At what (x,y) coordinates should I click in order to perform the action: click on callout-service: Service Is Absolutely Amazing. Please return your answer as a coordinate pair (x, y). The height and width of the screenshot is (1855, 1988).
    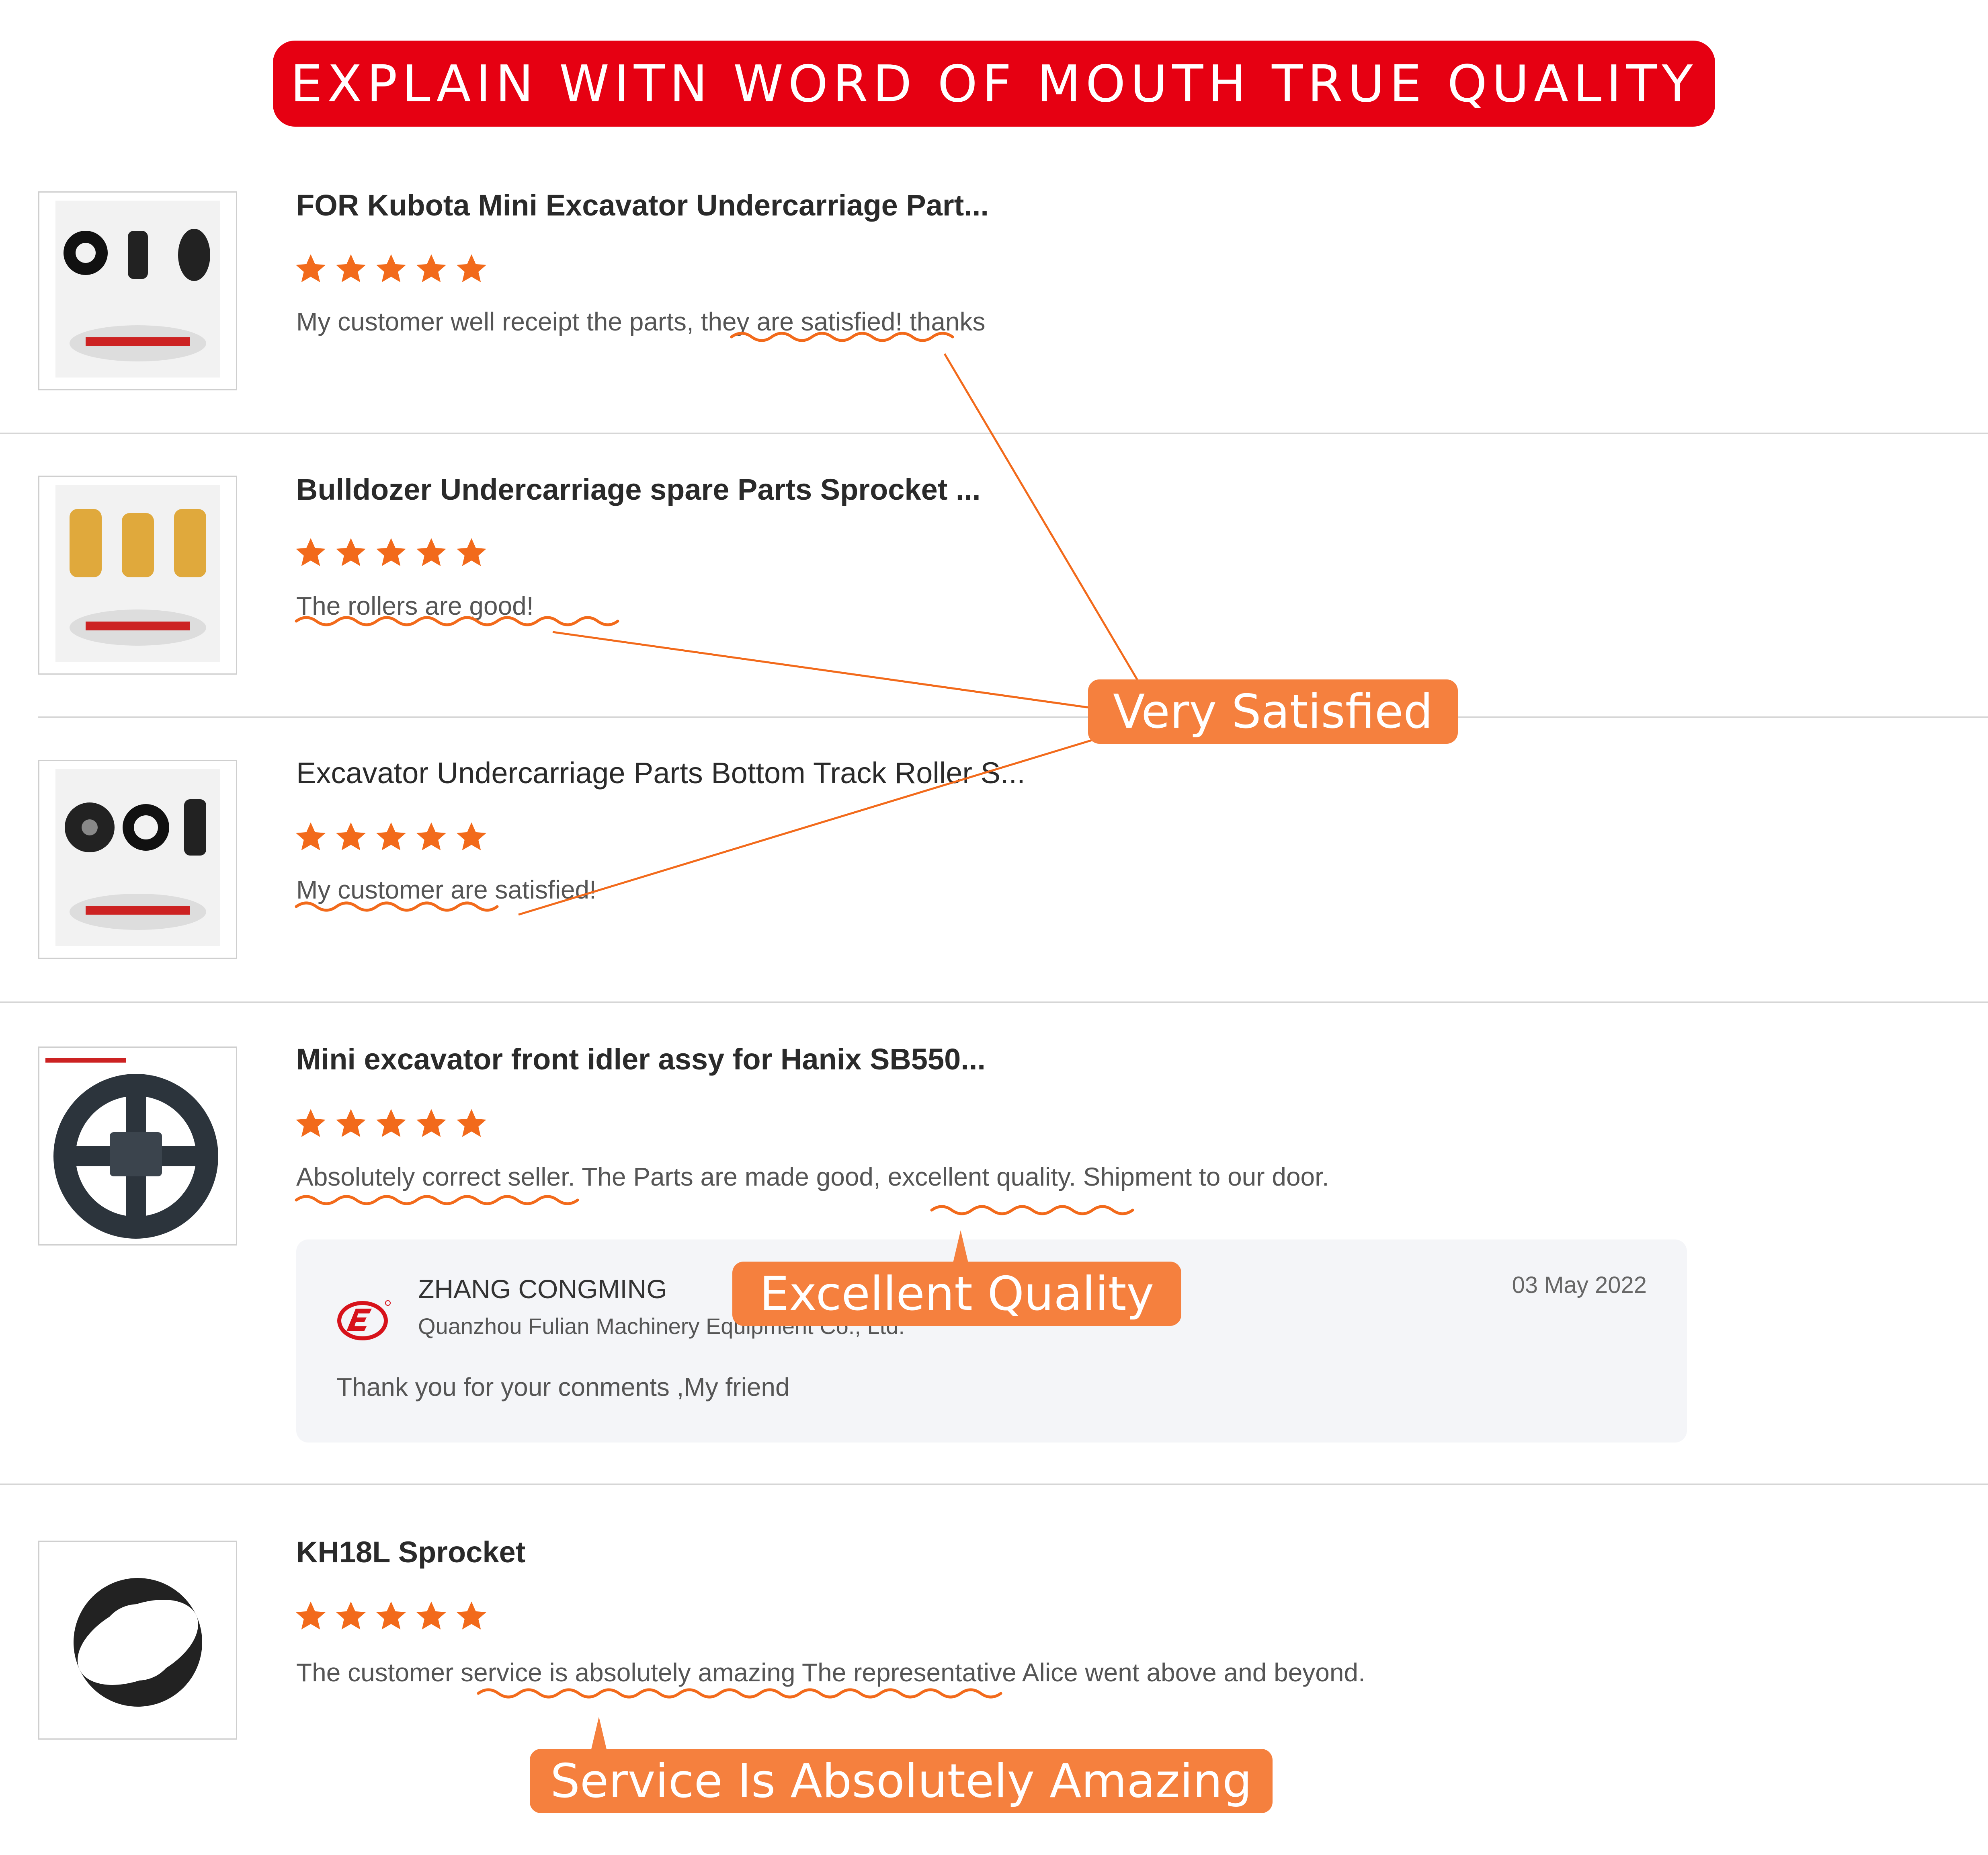
    Looking at the image, I should click on (902, 1781).